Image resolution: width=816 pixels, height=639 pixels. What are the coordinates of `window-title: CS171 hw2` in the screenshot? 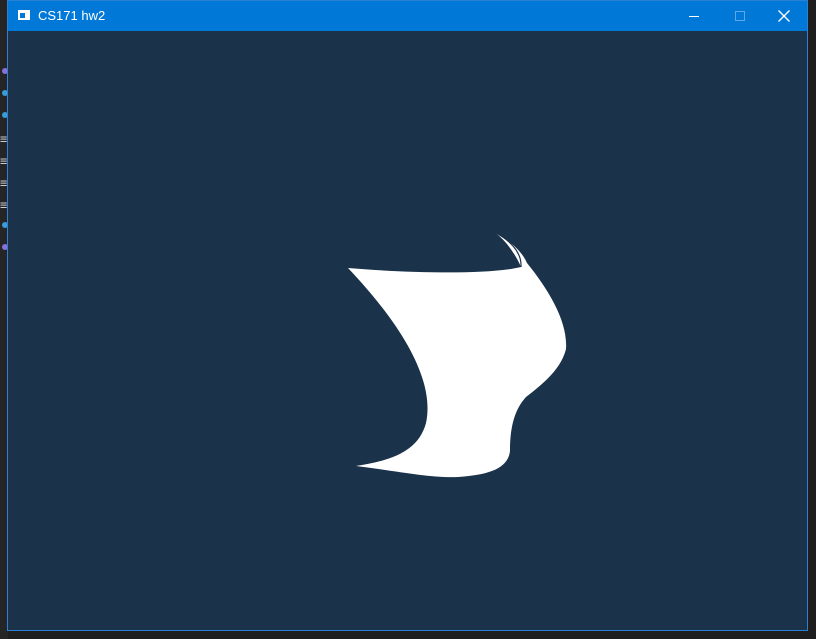 It's located at (72, 15).